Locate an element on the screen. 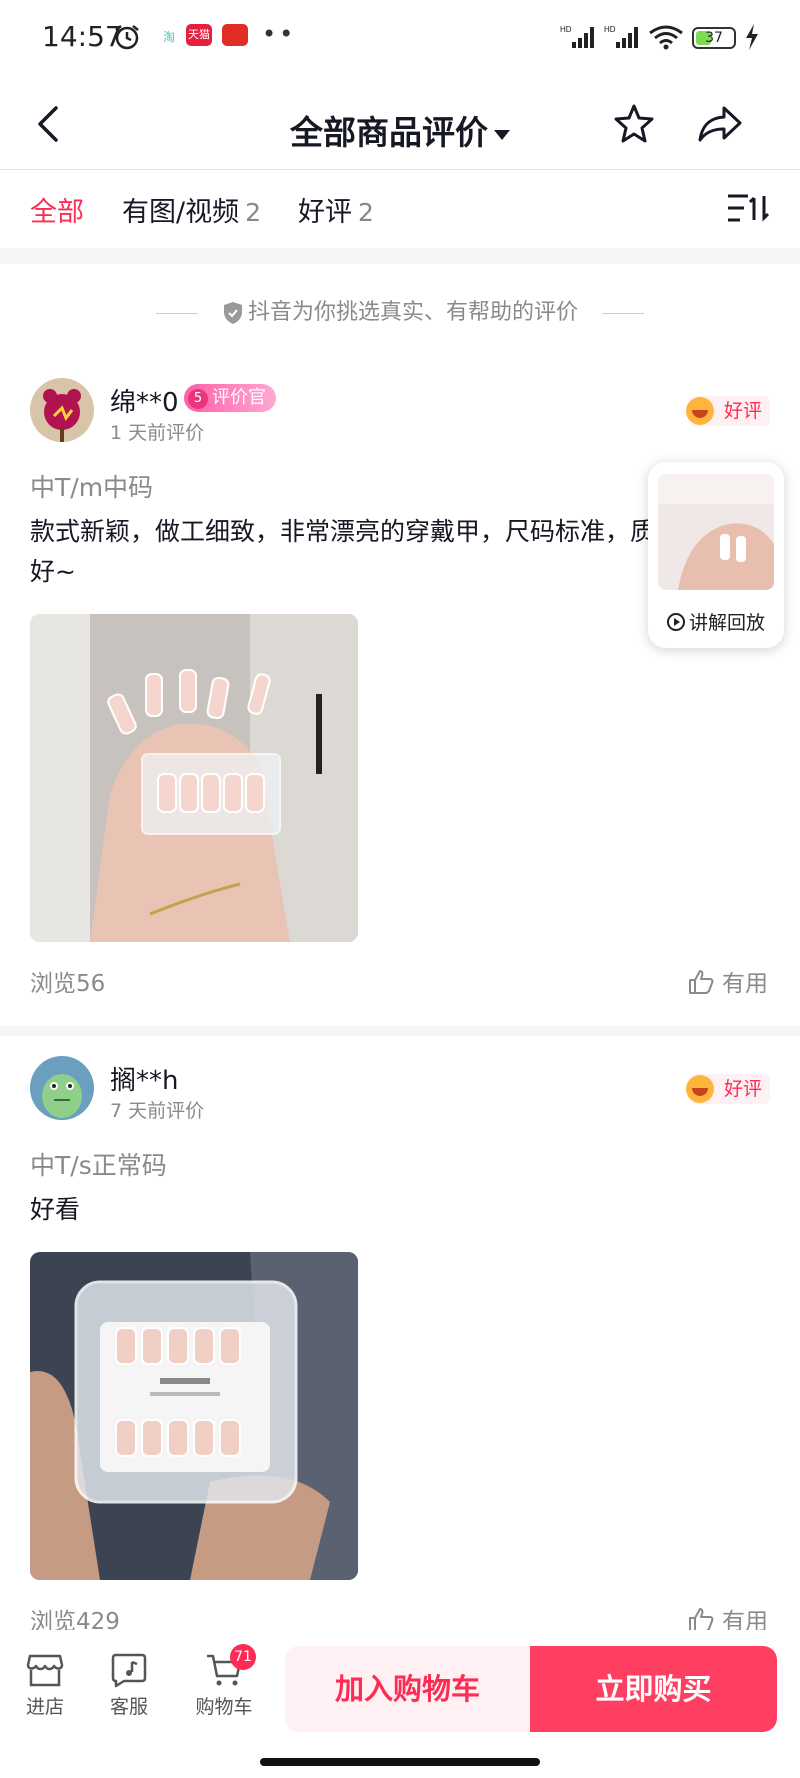 The image size is (800, 1778). reviewer-badge: 5 评价官 is located at coordinates (230, 398).